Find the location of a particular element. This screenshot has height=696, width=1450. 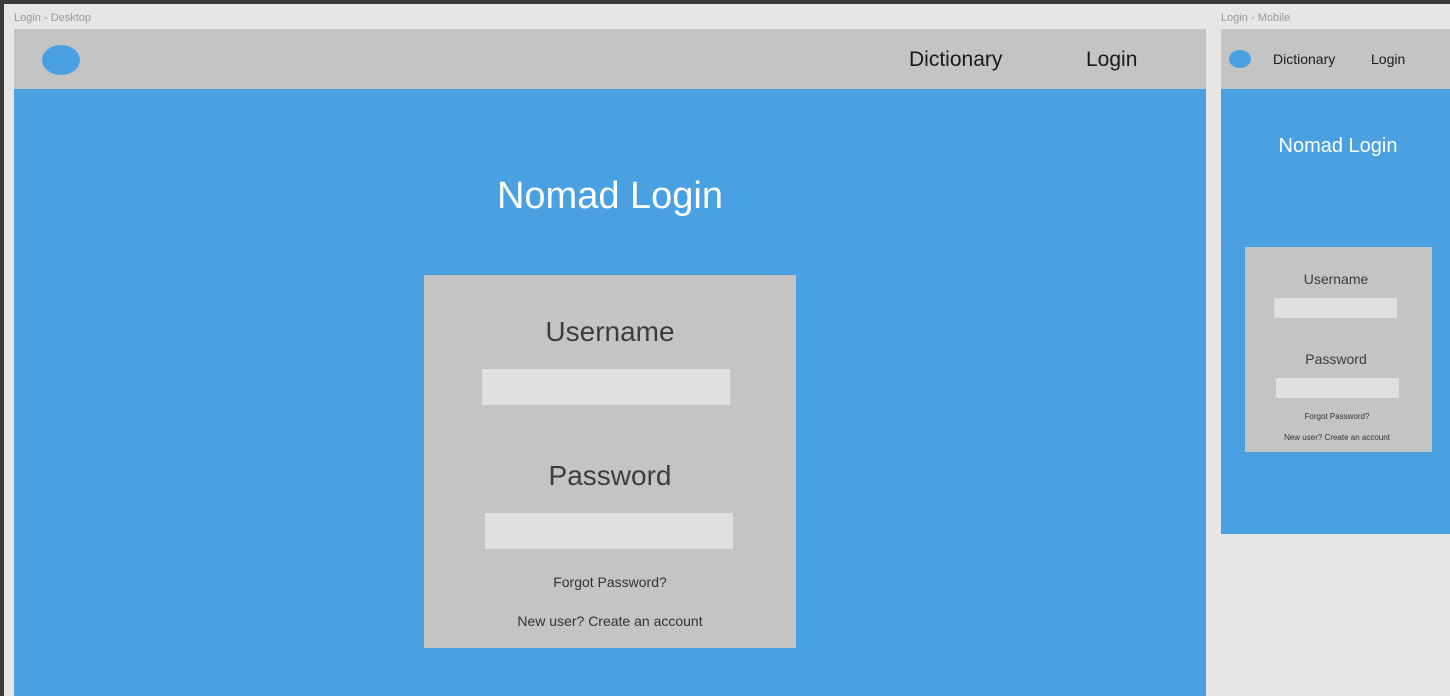

mobile-navbar: Dictionary Login is located at coordinates (1335, 59).